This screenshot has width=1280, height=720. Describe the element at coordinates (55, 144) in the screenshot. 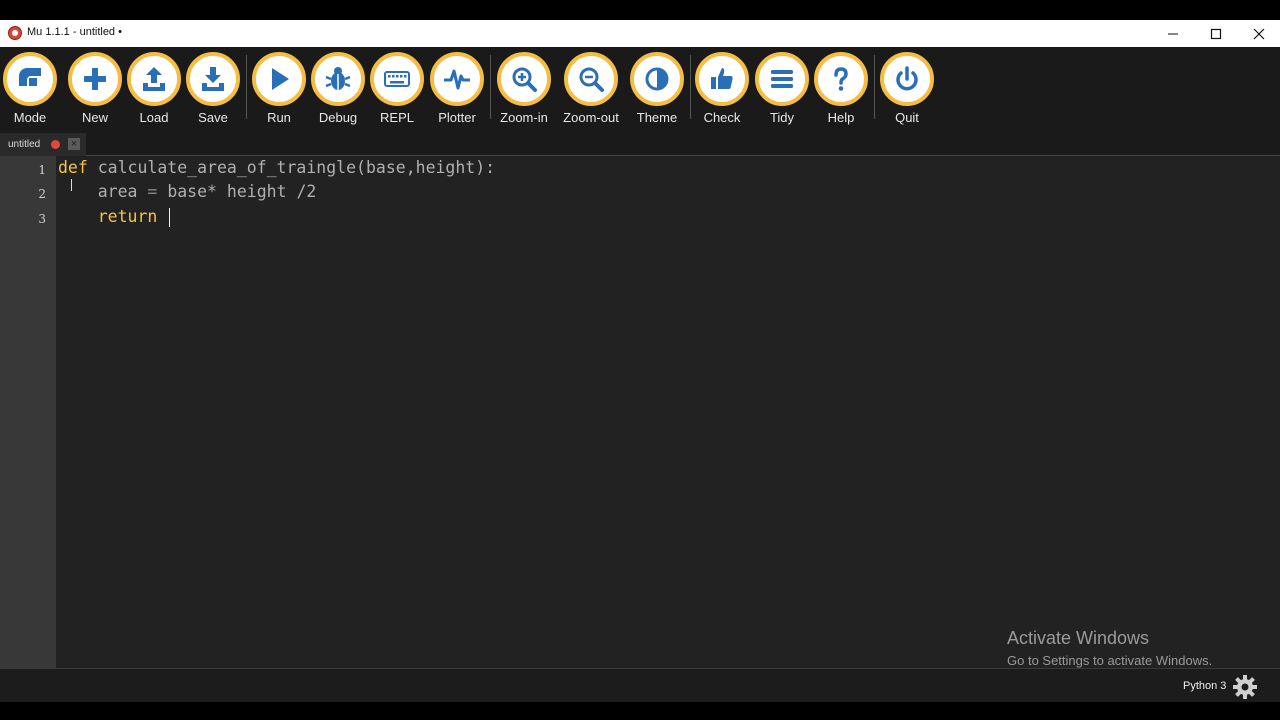

I see `unsaved-indicator-icon` at that location.